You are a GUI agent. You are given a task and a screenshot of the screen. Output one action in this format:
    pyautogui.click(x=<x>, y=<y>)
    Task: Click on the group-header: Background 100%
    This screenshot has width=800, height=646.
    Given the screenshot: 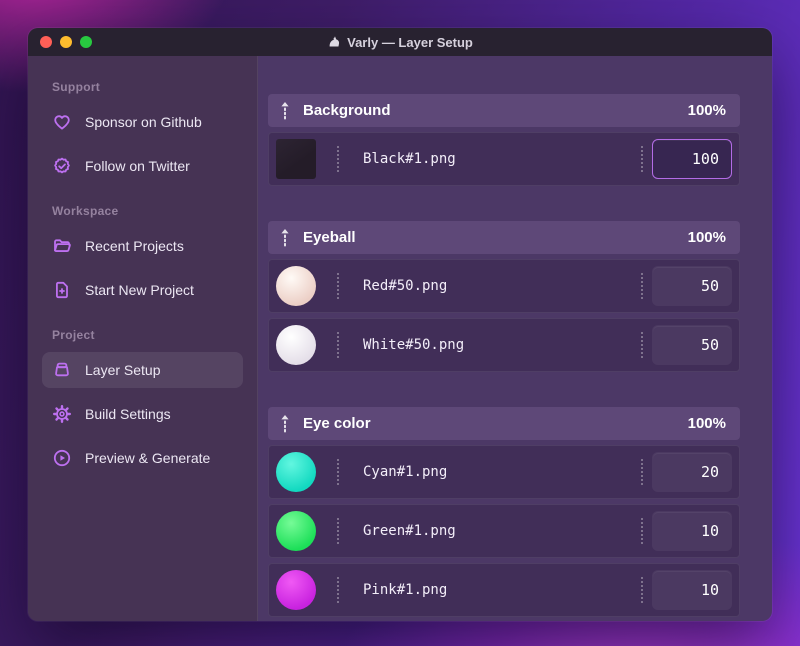 What is the action you would take?
    pyautogui.click(x=504, y=110)
    